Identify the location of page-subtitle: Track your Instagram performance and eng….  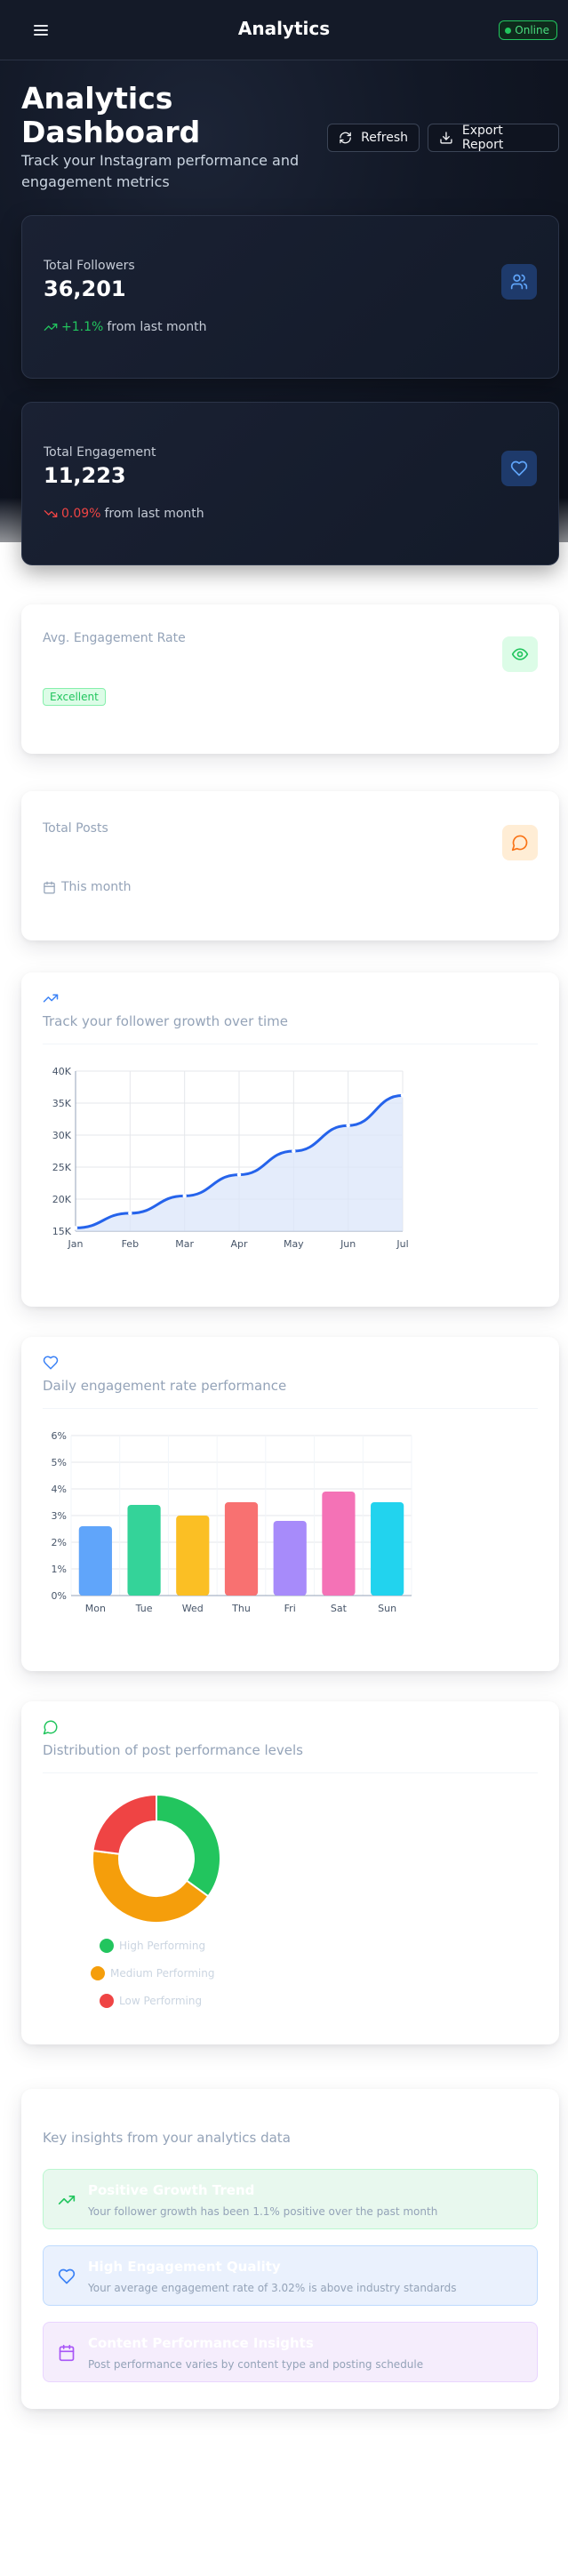
(160, 171).